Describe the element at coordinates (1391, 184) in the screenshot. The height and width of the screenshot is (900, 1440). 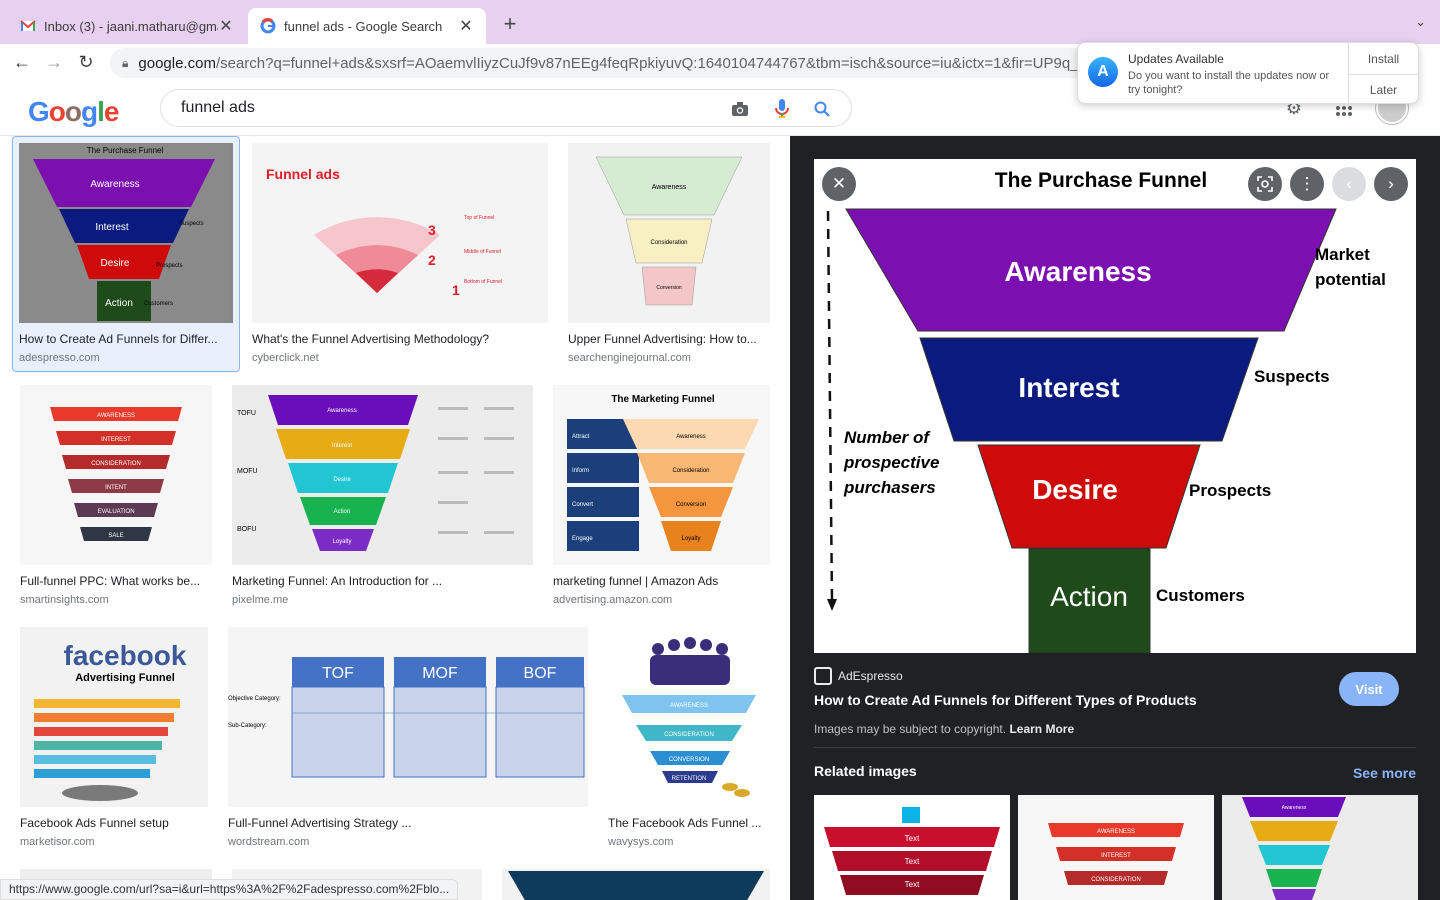
I see `next-image-icon: ›` at that location.